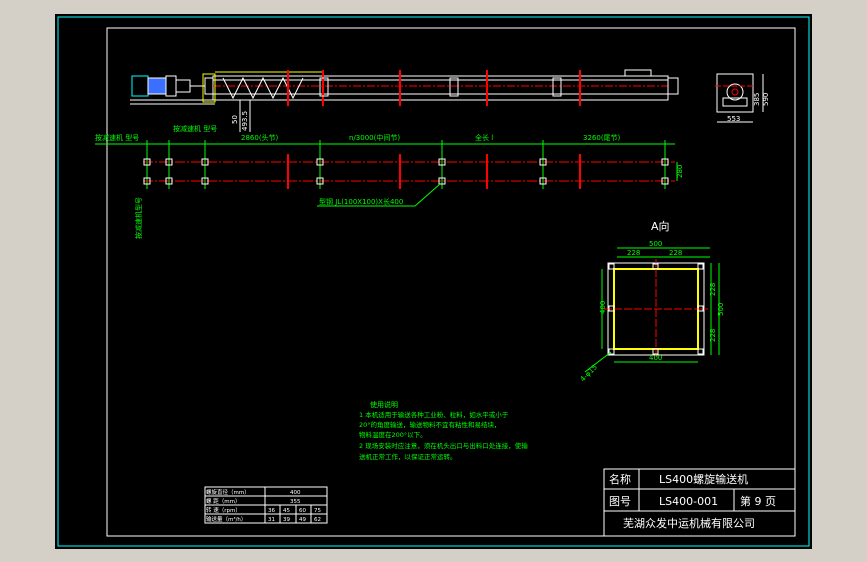 The width and height of the screenshot is (867, 562). What do you see at coordinates (209, 86) in the screenshot?
I see `coupling` at bounding box center [209, 86].